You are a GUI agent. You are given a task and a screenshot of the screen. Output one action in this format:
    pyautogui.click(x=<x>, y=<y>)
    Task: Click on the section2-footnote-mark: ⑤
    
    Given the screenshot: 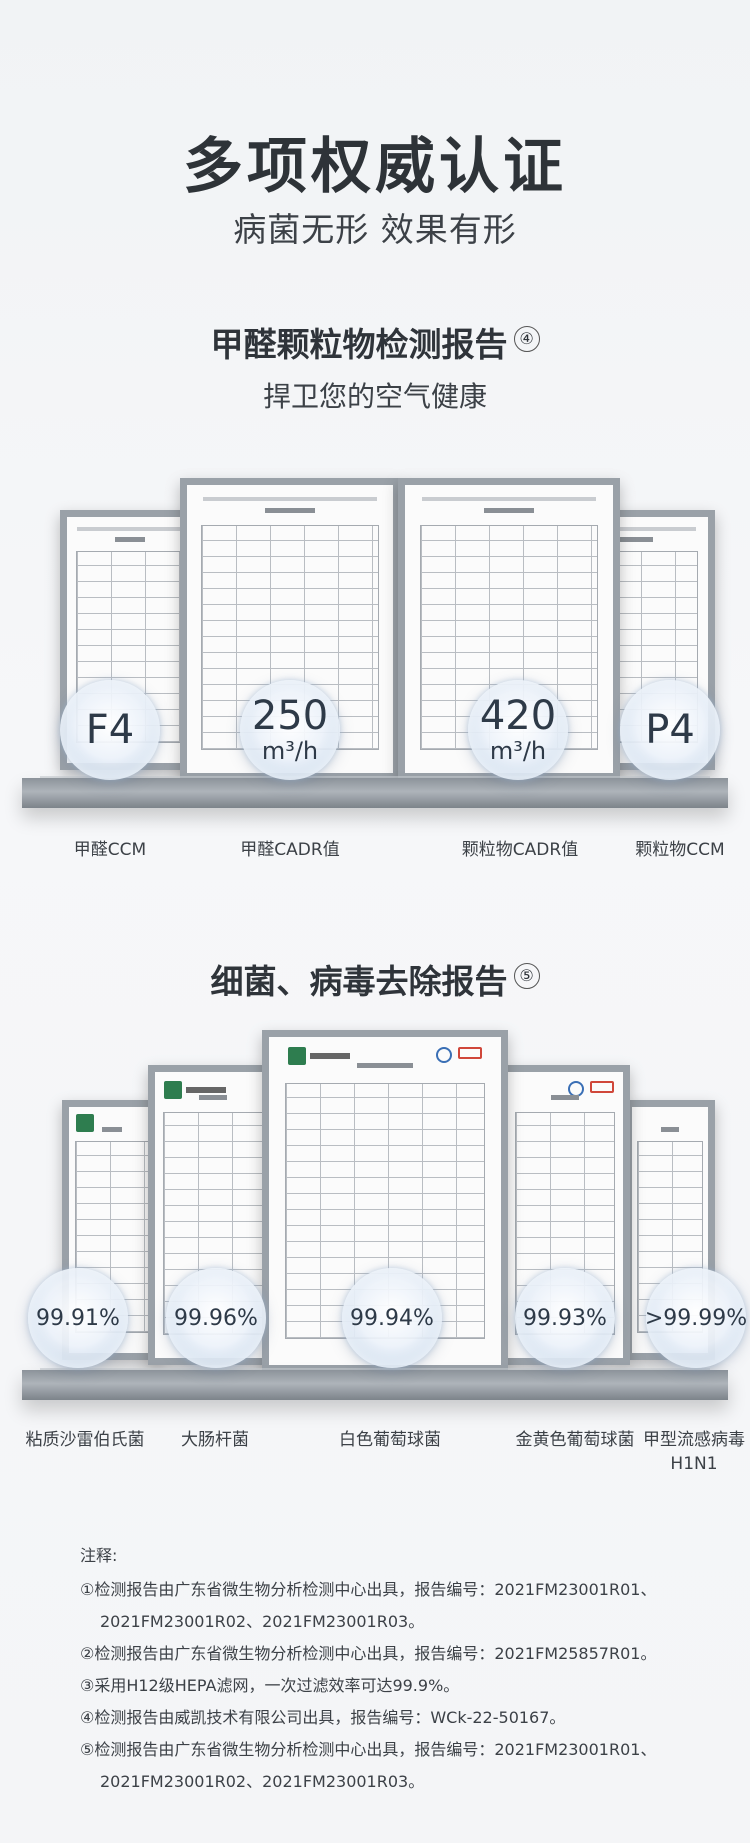 What is the action you would take?
    pyautogui.click(x=526, y=976)
    